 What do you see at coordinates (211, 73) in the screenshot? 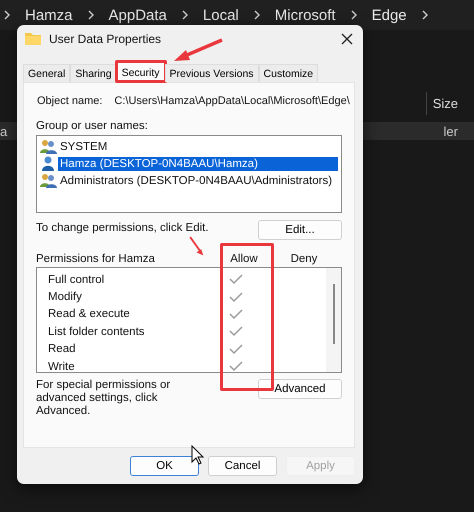
I see `tab: Previous Versions` at bounding box center [211, 73].